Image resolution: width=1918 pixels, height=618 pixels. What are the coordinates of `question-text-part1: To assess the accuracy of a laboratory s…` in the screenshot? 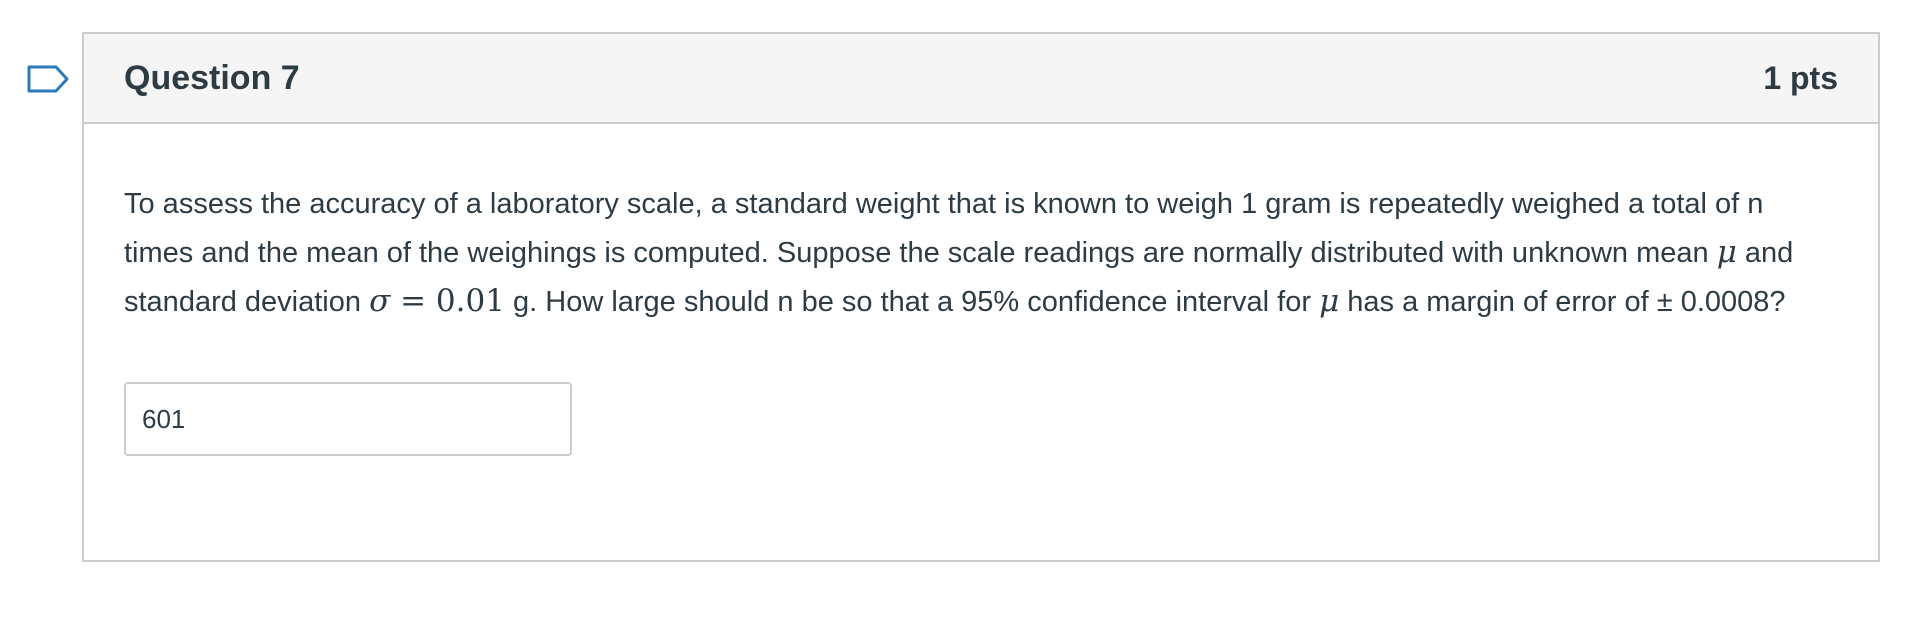 It's located at (944, 228).